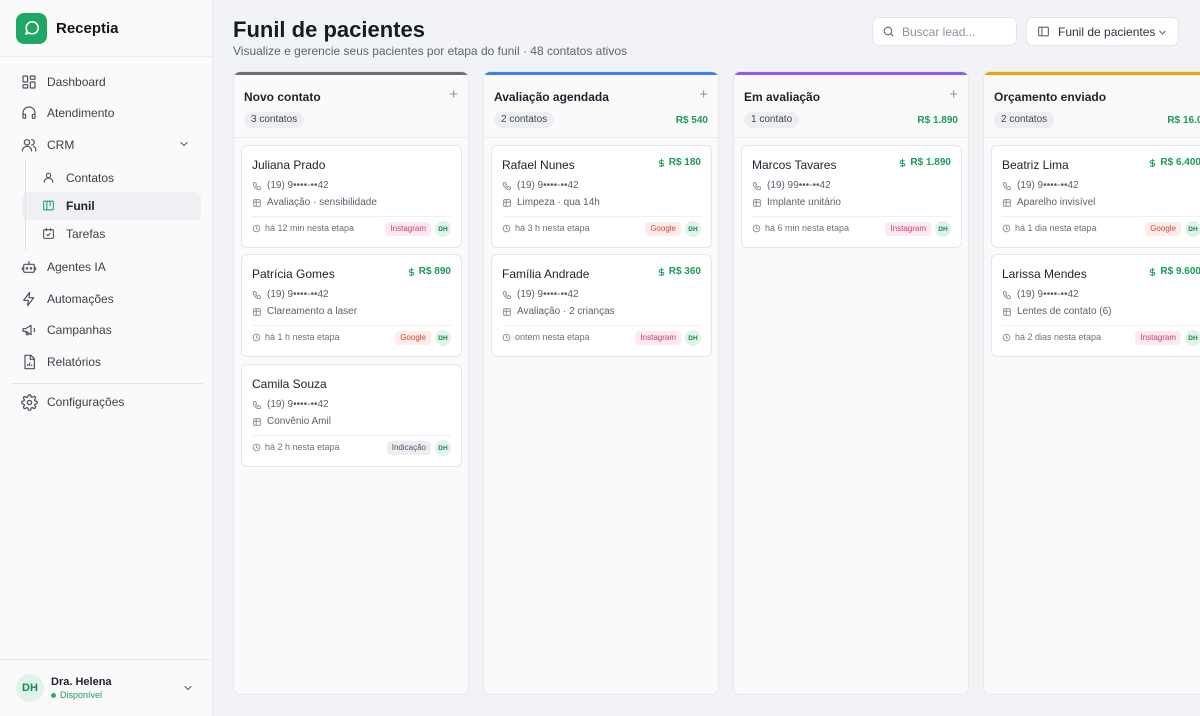 This screenshot has height=716, width=1200. What do you see at coordinates (289, 165) in the screenshot?
I see `lead-name: Juliana Prado` at bounding box center [289, 165].